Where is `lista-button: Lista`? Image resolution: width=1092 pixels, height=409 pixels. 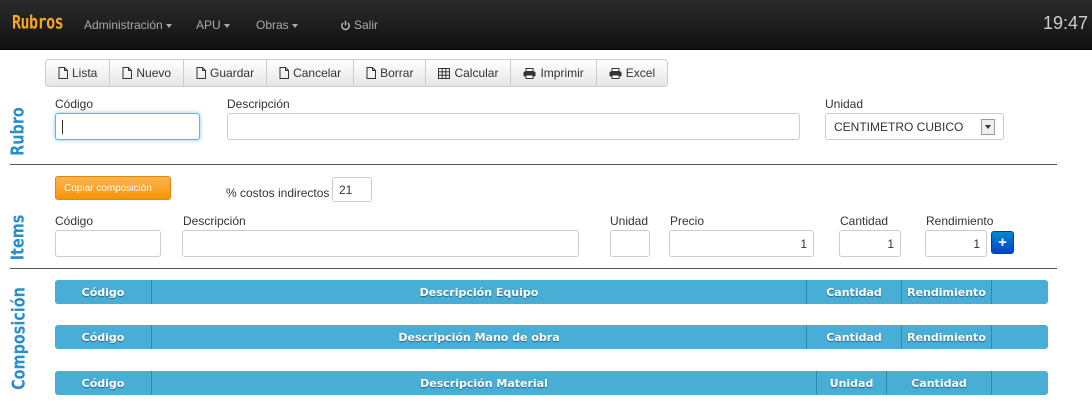 lista-button: Lista is located at coordinates (78, 73).